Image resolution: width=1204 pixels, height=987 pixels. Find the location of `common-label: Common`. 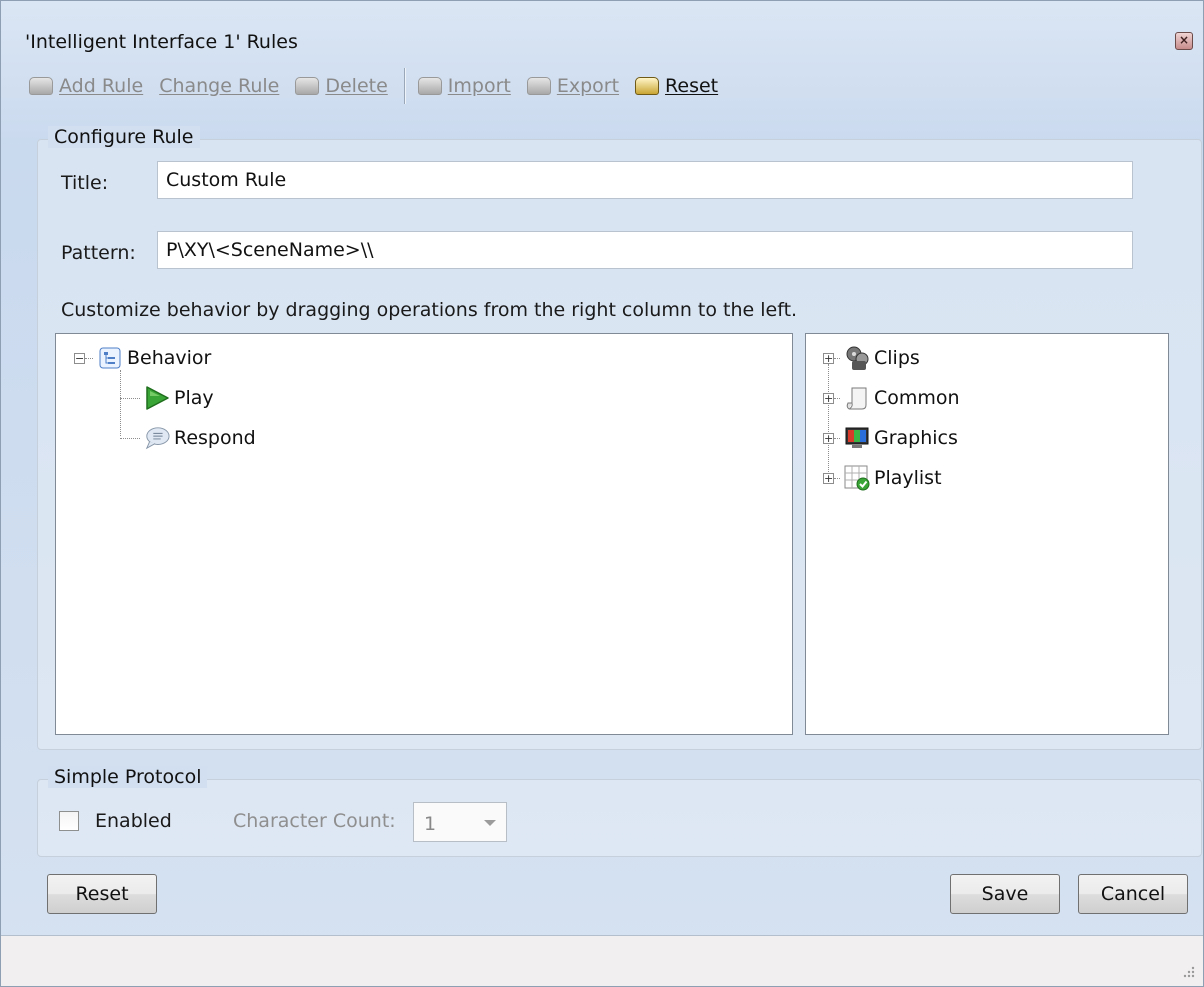

common-label: Common is located at coordinates (917, 398).